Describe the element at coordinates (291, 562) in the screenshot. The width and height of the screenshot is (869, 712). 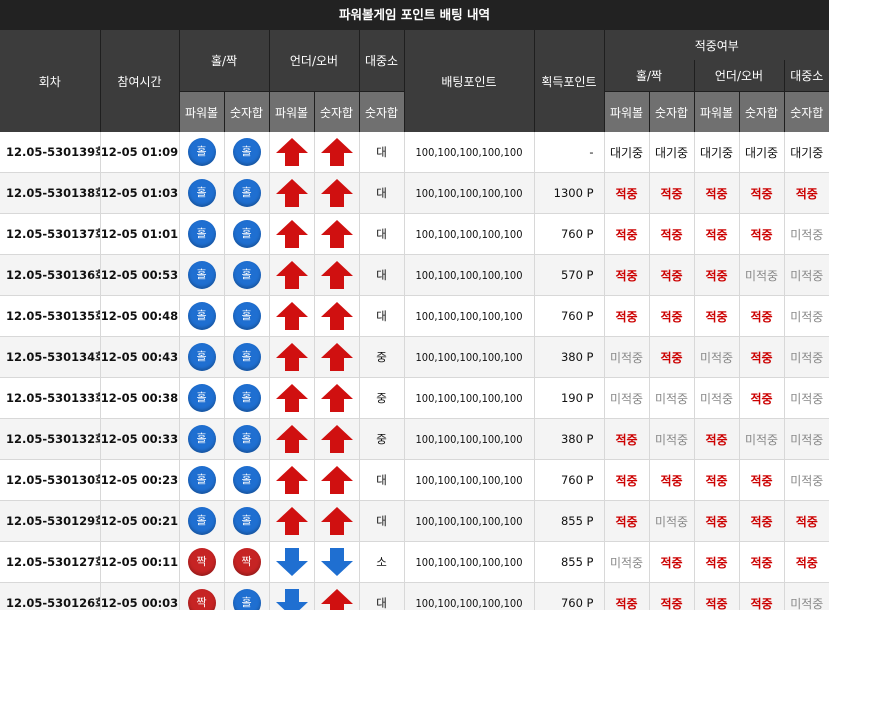
I see `under-down-arrow-icon` at that location.